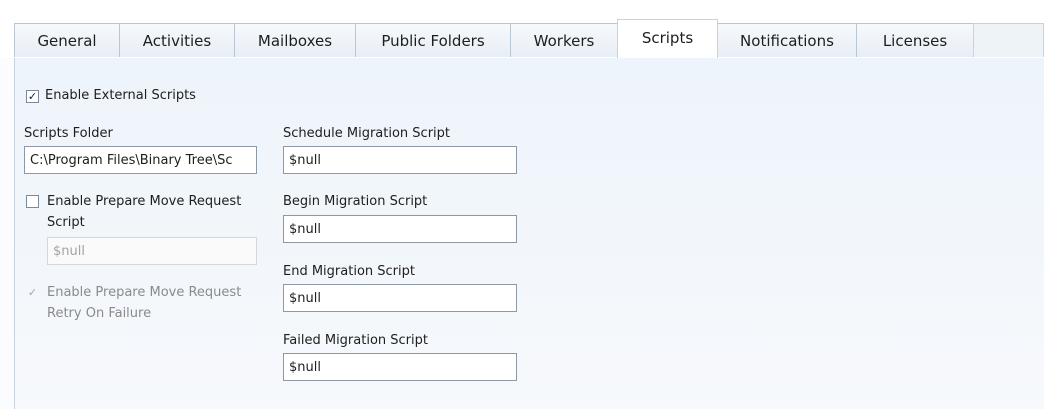  Describe the element at coordinates (367, 133) in the screenshot. I see `schedule-migration-script-label: Schedule Migration Script` at that location.